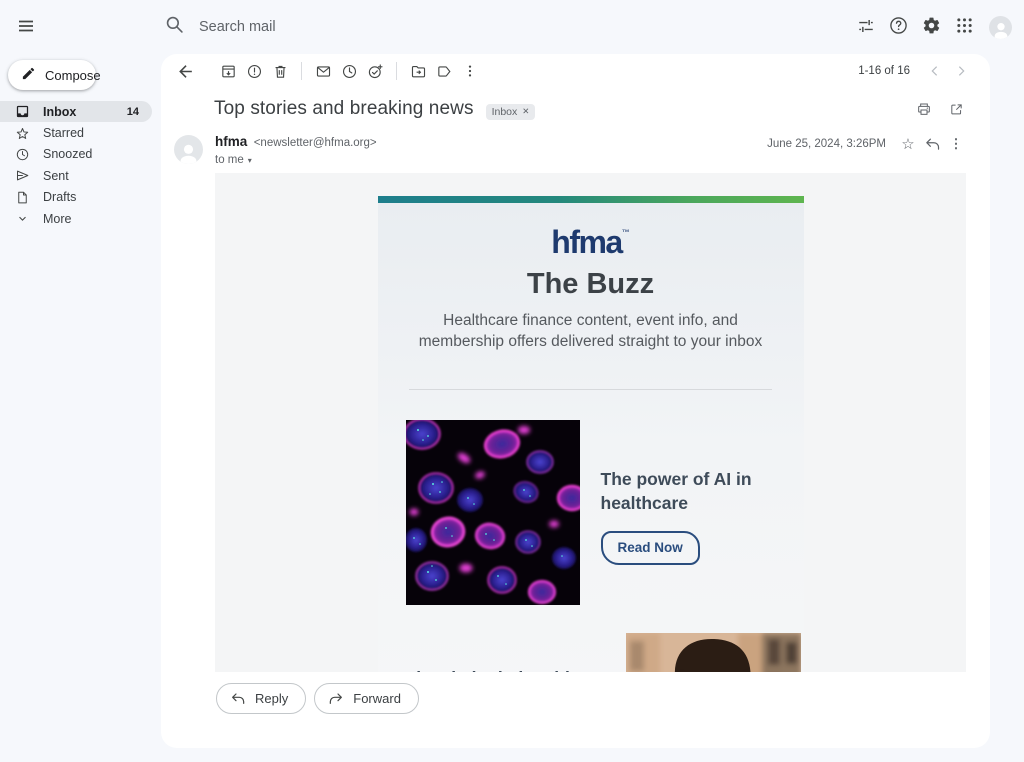  Describe the element at coordinates (249, 160) in the screenshot. I see `show-details-icon: ▾` at that location.